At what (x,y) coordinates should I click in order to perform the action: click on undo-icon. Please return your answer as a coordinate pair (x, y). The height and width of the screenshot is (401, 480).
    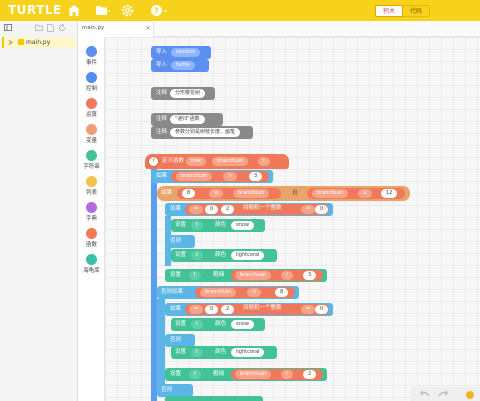
    Looking at the image, I should click on (424, 395).